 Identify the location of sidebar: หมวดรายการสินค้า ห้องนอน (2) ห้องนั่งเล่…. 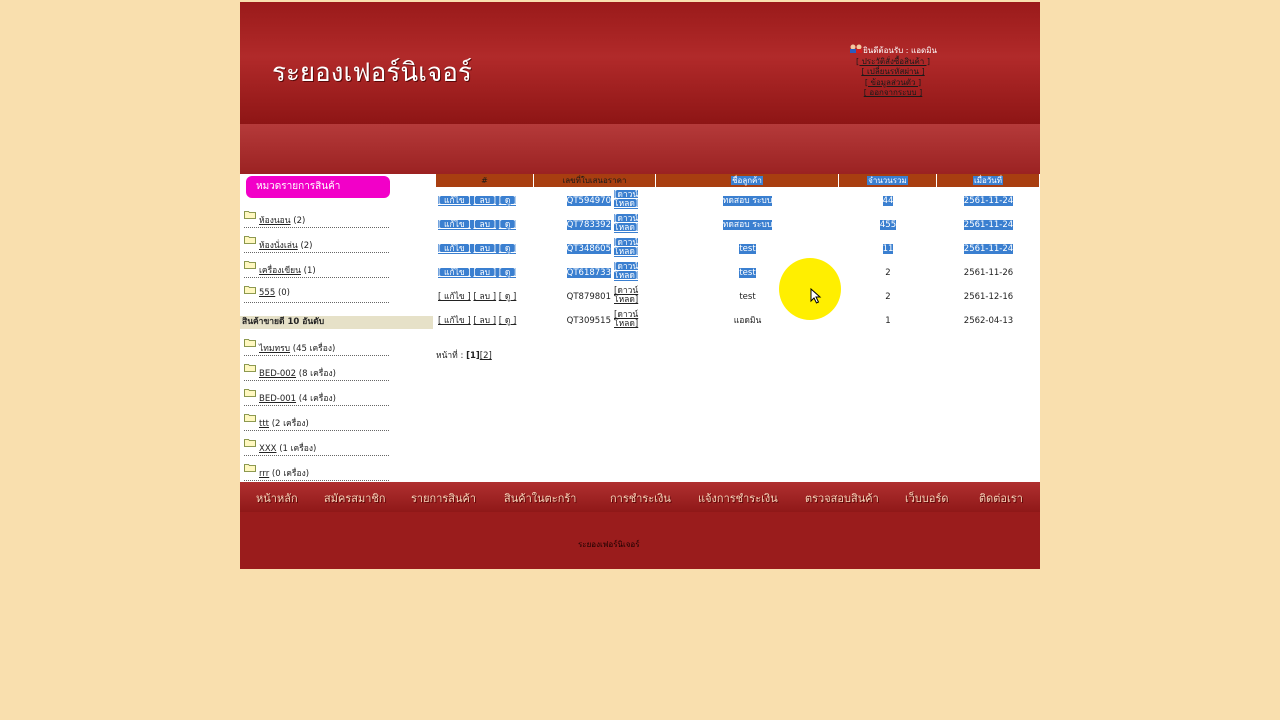
(338, 328).